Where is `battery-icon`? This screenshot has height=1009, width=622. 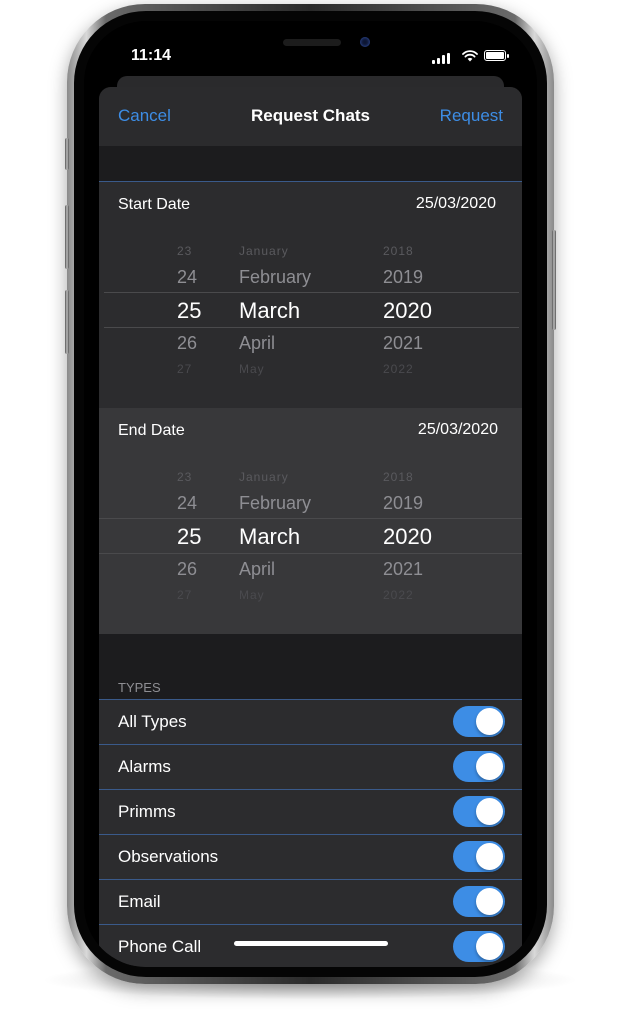 battery-icon is located at coordinates (495, 55).